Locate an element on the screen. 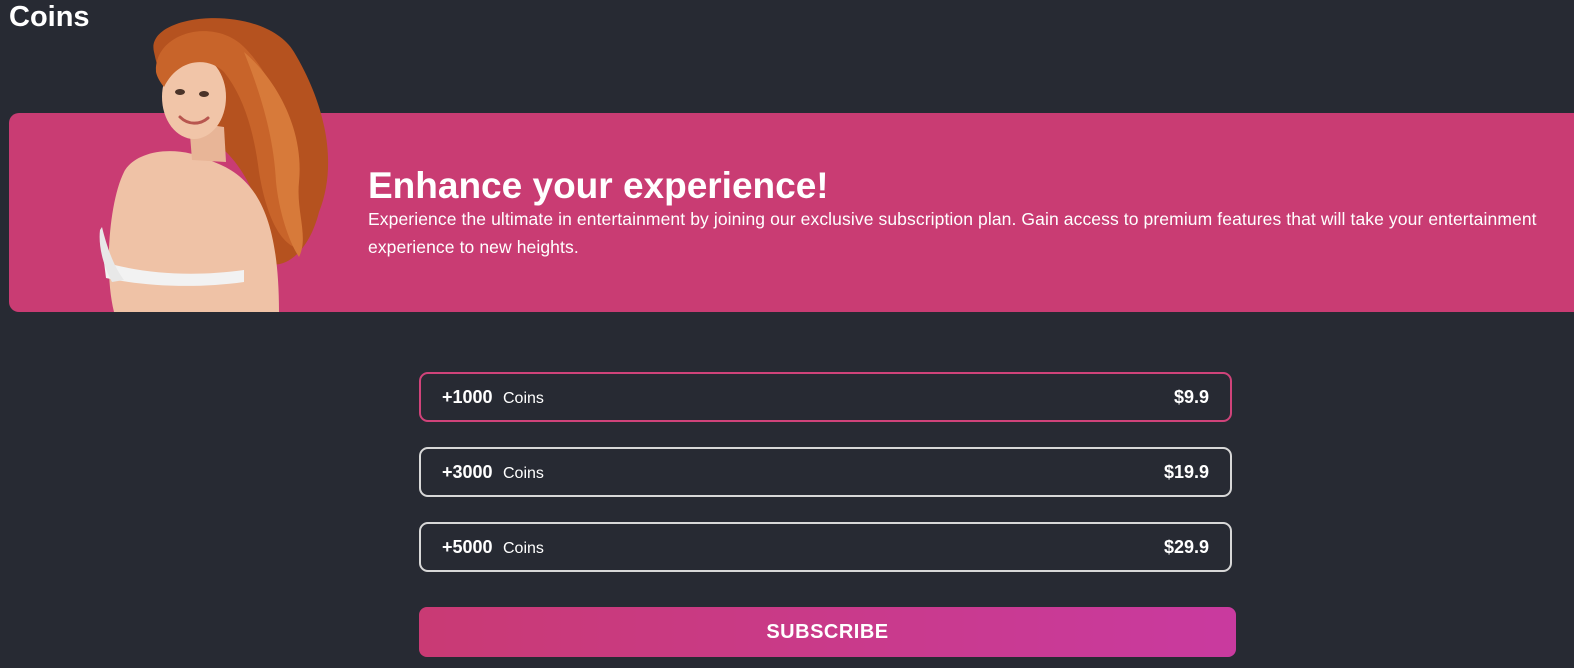  plan-option-5000-coins: +5000 Coins $29.9 is located at coordinates (825, 547).